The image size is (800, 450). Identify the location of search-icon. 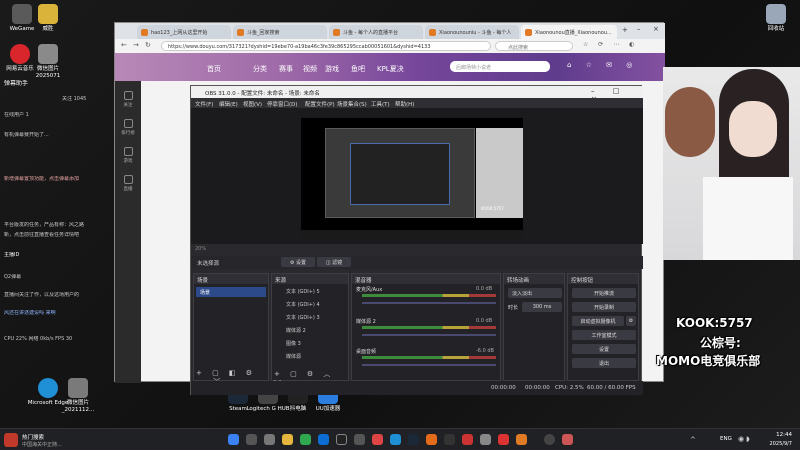
(251, 439).